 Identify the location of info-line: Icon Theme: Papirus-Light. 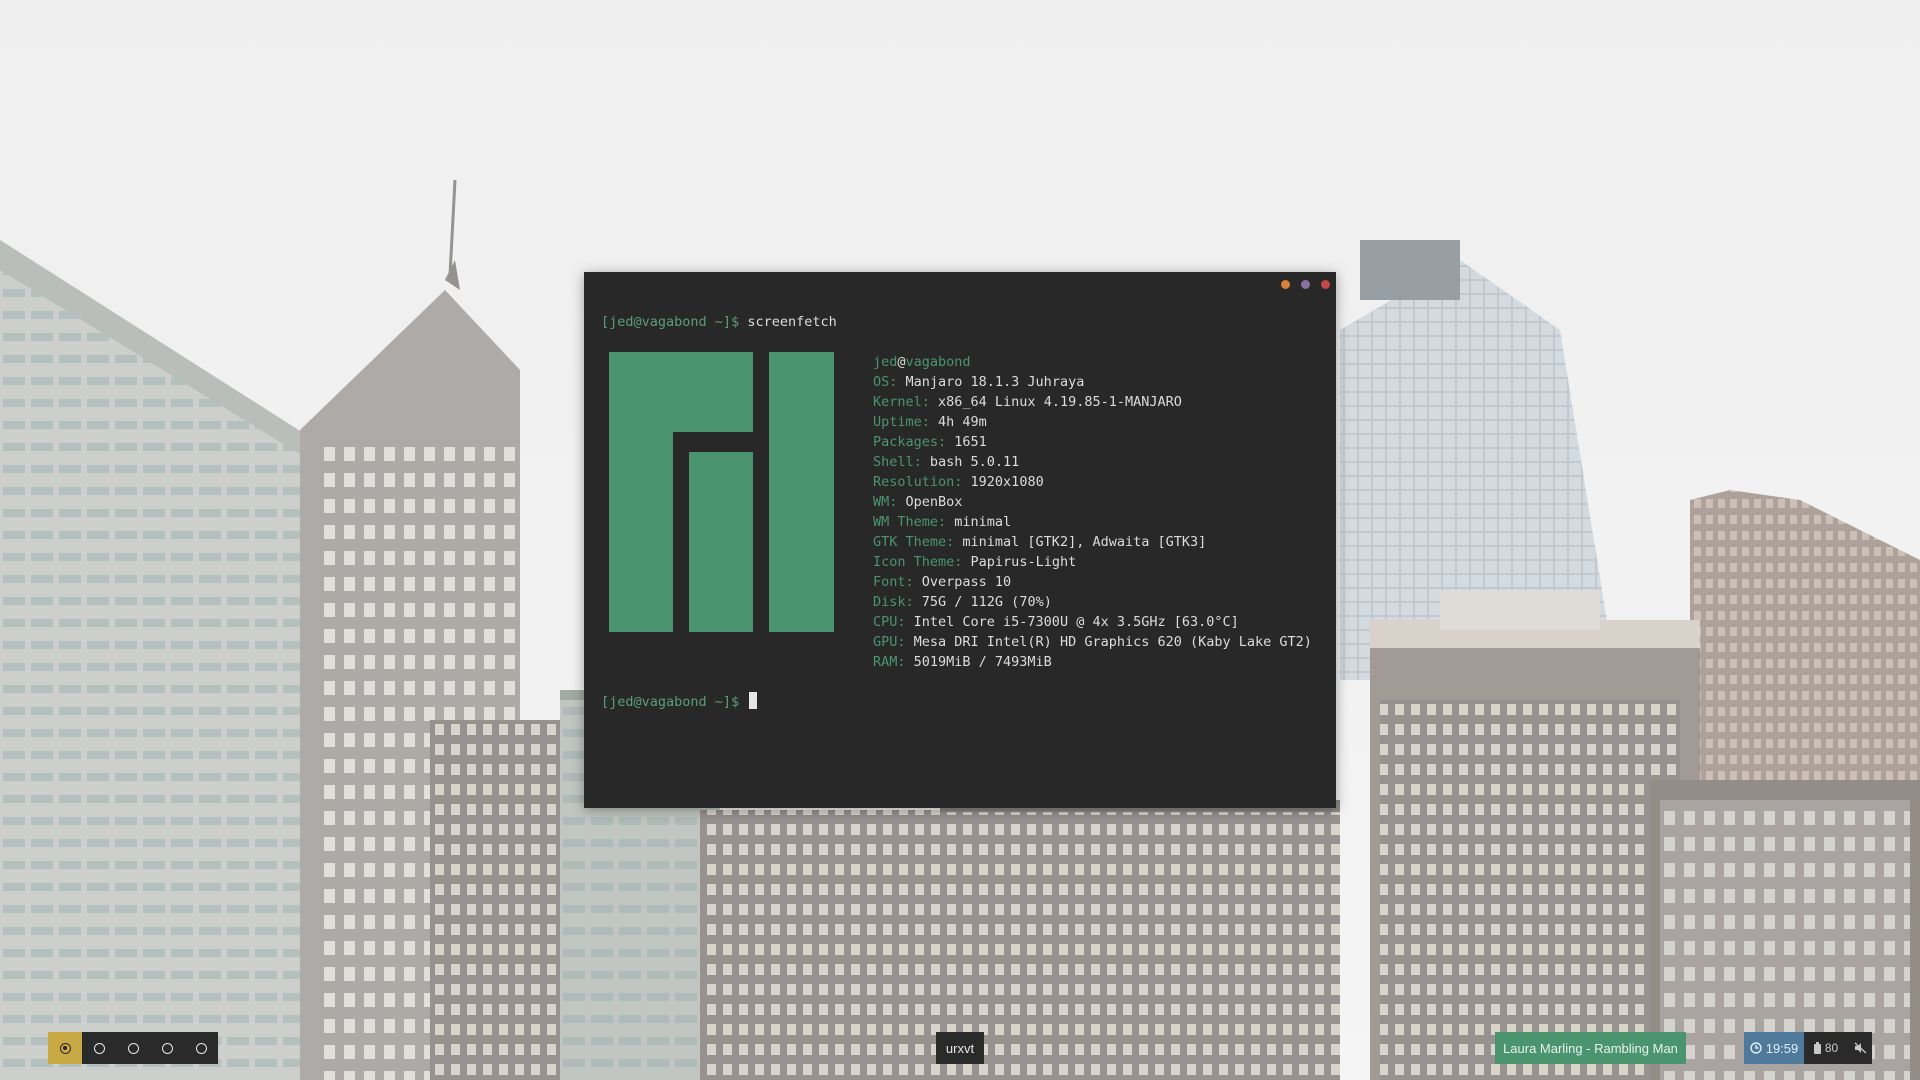
(1092, 562).